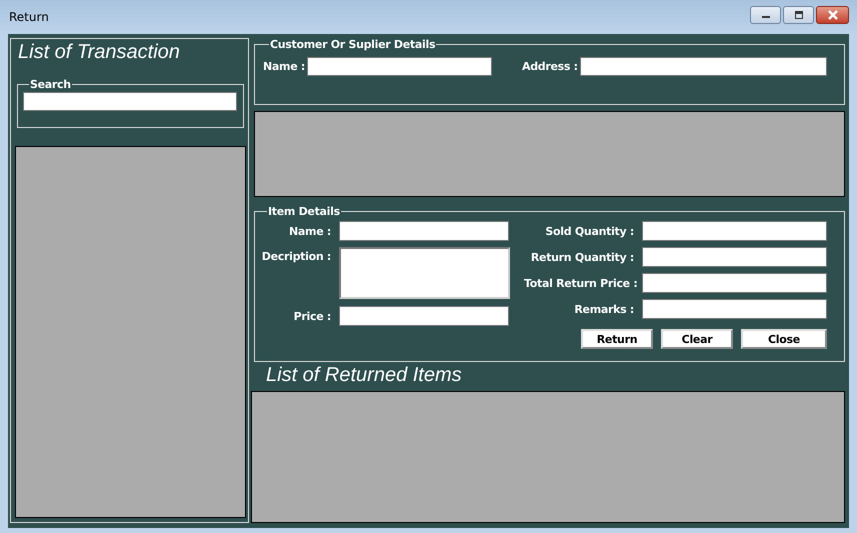  What do you see at coordinates (784, 339) in the screenshot?
I see `action-button: Close` at bounding box center [784, 339].